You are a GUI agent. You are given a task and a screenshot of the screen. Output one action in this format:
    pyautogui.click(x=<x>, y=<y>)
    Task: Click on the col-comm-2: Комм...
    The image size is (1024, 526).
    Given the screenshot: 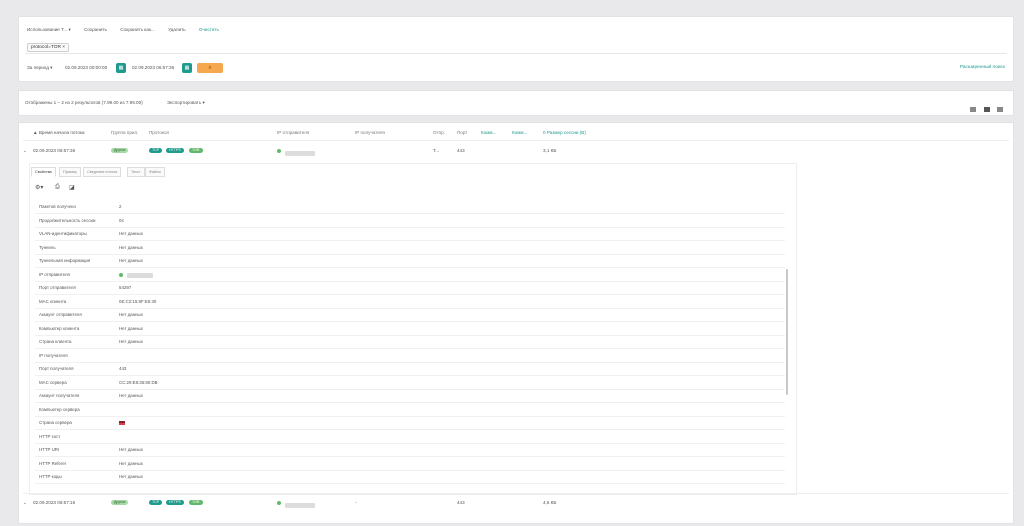 What is the action you would take?
    pyautogui.click(x=519, y=132)
    